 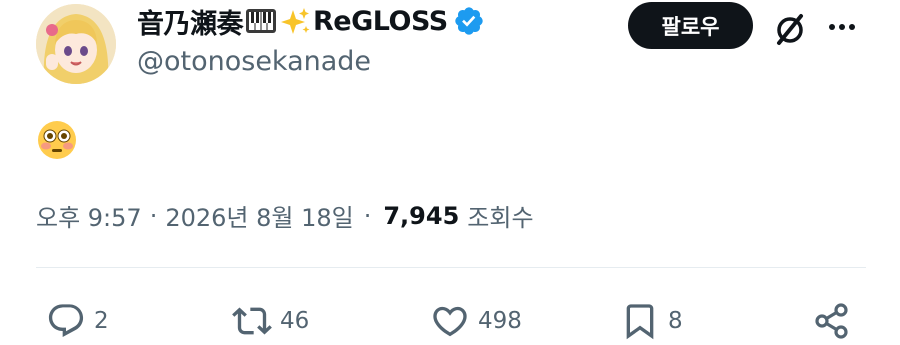 I want to click on display-name: 音乃瀬奏, so click(x=190, y=21).